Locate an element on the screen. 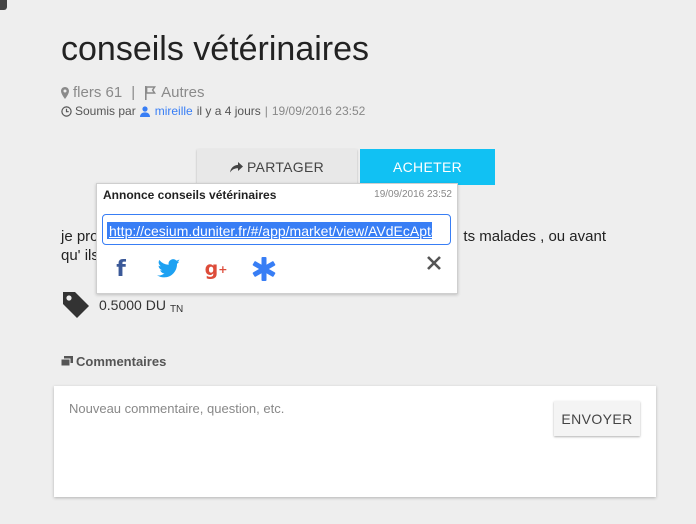 The width and height of the screenshot is (696, 524). buy-button: ACHETER is located at coordinates (427, 167).